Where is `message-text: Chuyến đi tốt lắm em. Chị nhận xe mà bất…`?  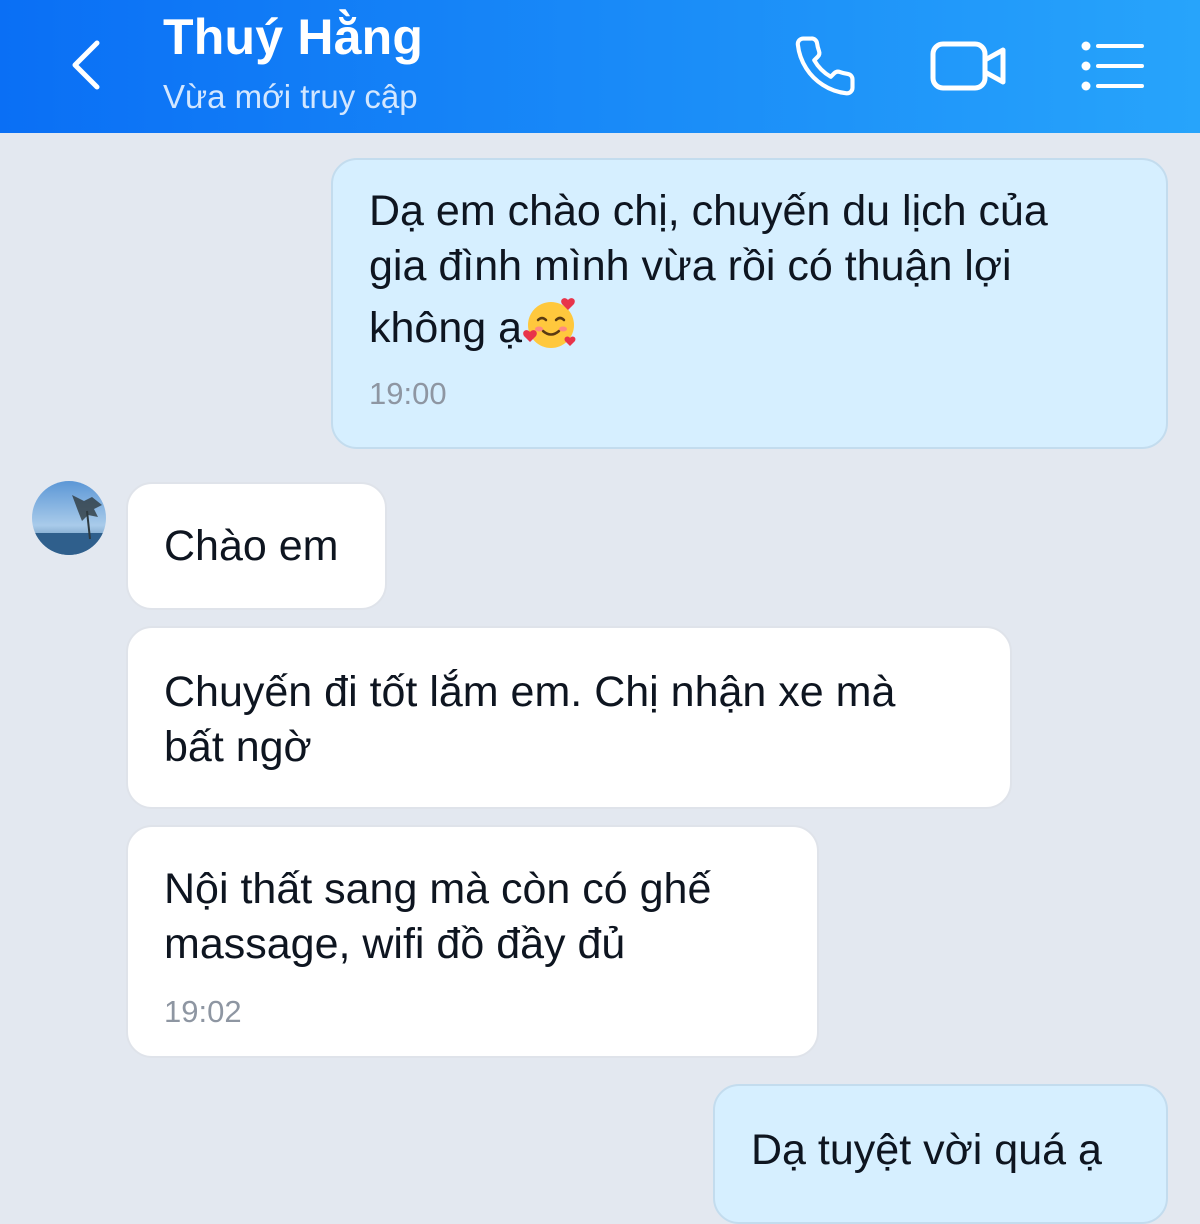
message-text: Chuyến đi tốt lắm em. Chị nhận xe mà bất… is located at coordinates (530, 719).